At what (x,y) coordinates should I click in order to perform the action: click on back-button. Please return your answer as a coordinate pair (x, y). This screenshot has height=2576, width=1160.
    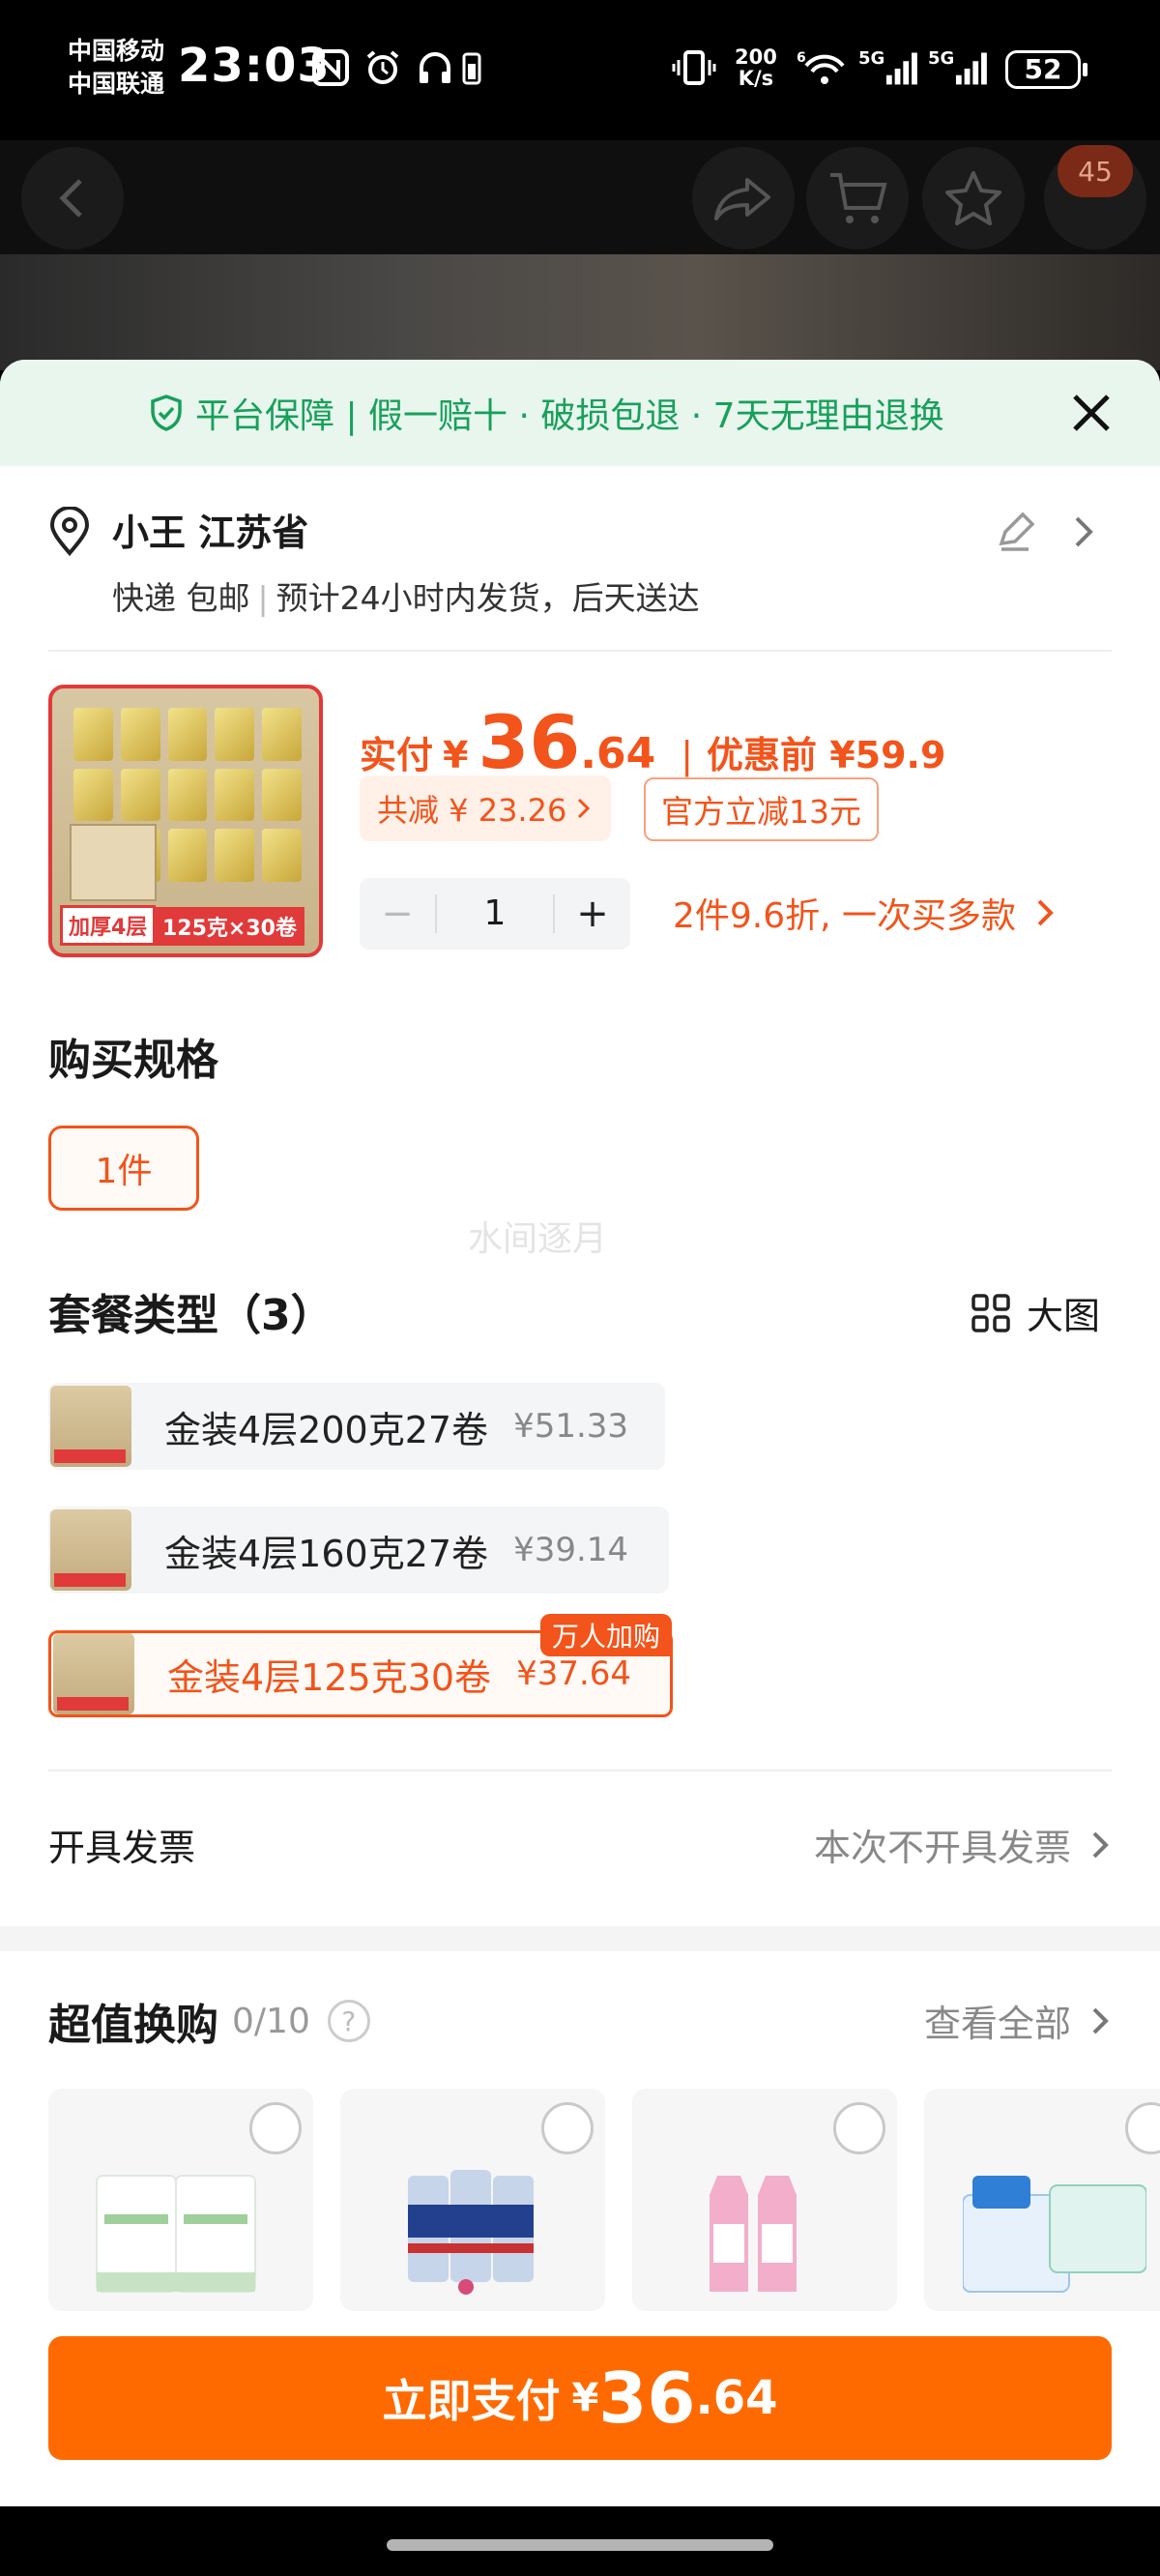
    Looking at the image, I should click on (72, 198).